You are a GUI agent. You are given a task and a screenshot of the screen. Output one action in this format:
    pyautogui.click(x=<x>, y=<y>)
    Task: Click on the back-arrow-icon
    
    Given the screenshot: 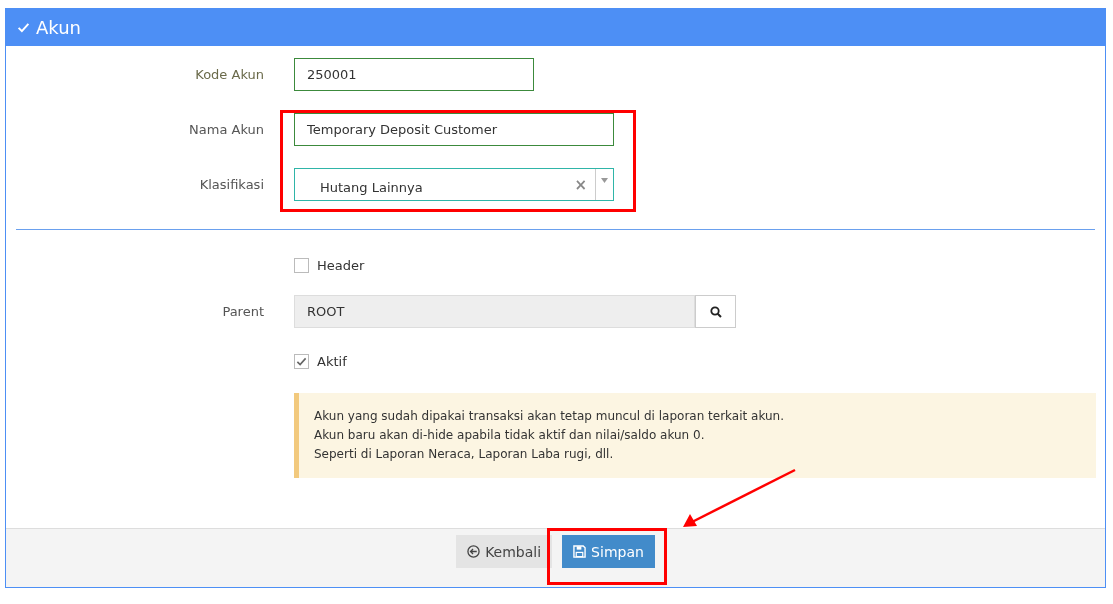 What is the action you would take?
    pyautogui.click(x=474, y=551)
    